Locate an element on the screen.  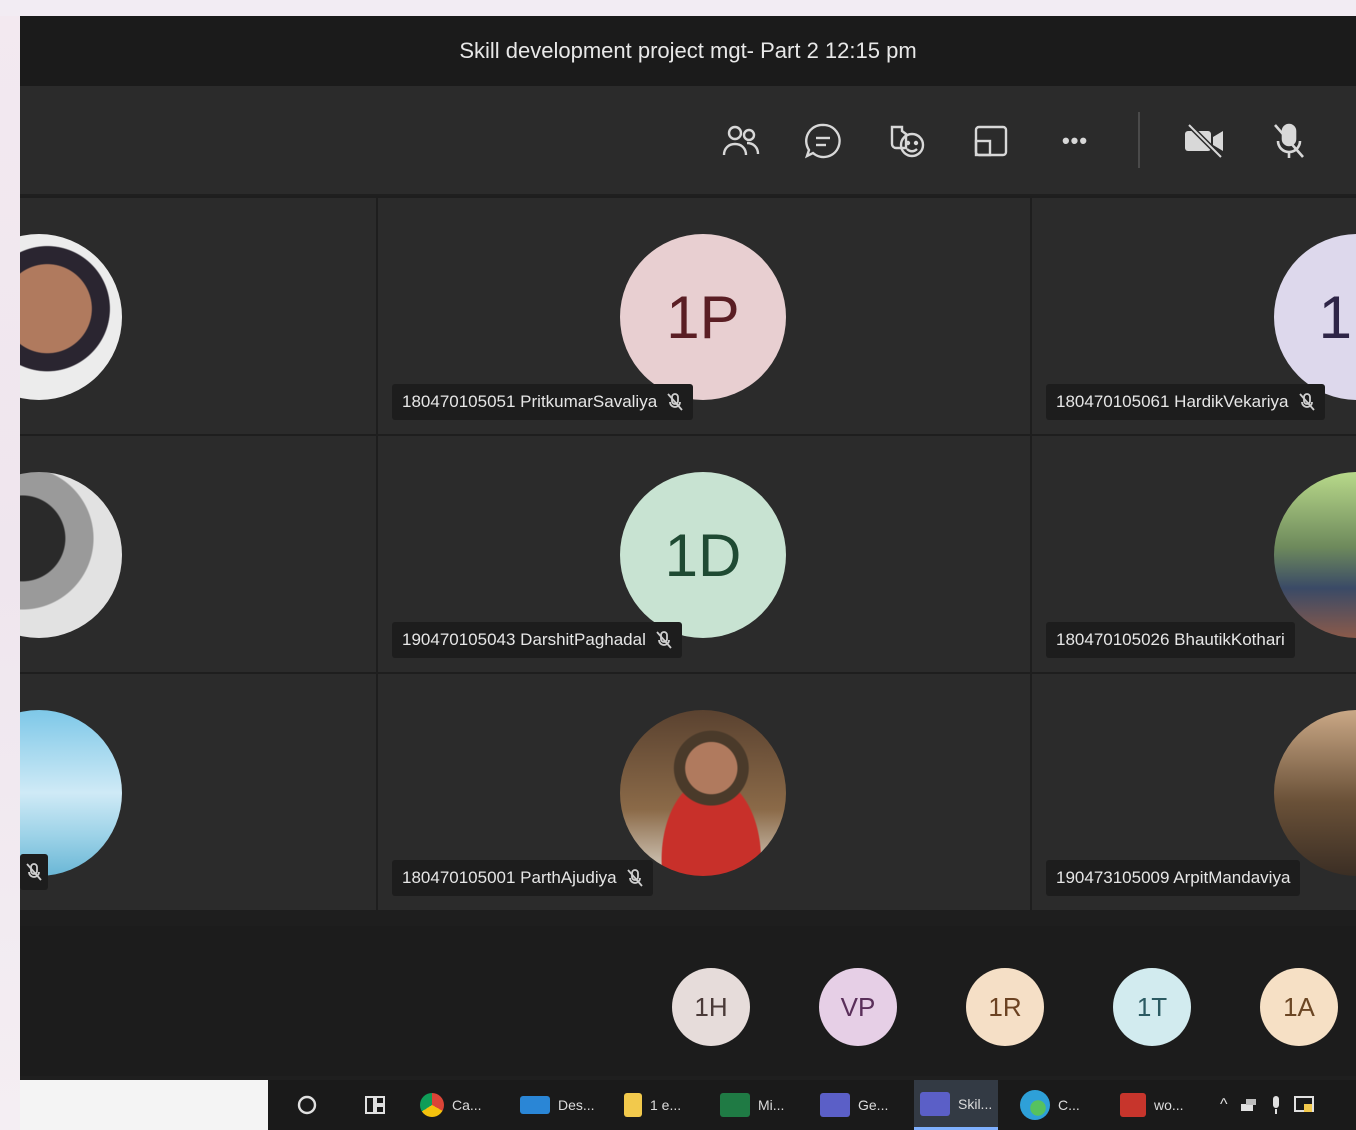
desktop-background-top is located at coordinates (678, 8).